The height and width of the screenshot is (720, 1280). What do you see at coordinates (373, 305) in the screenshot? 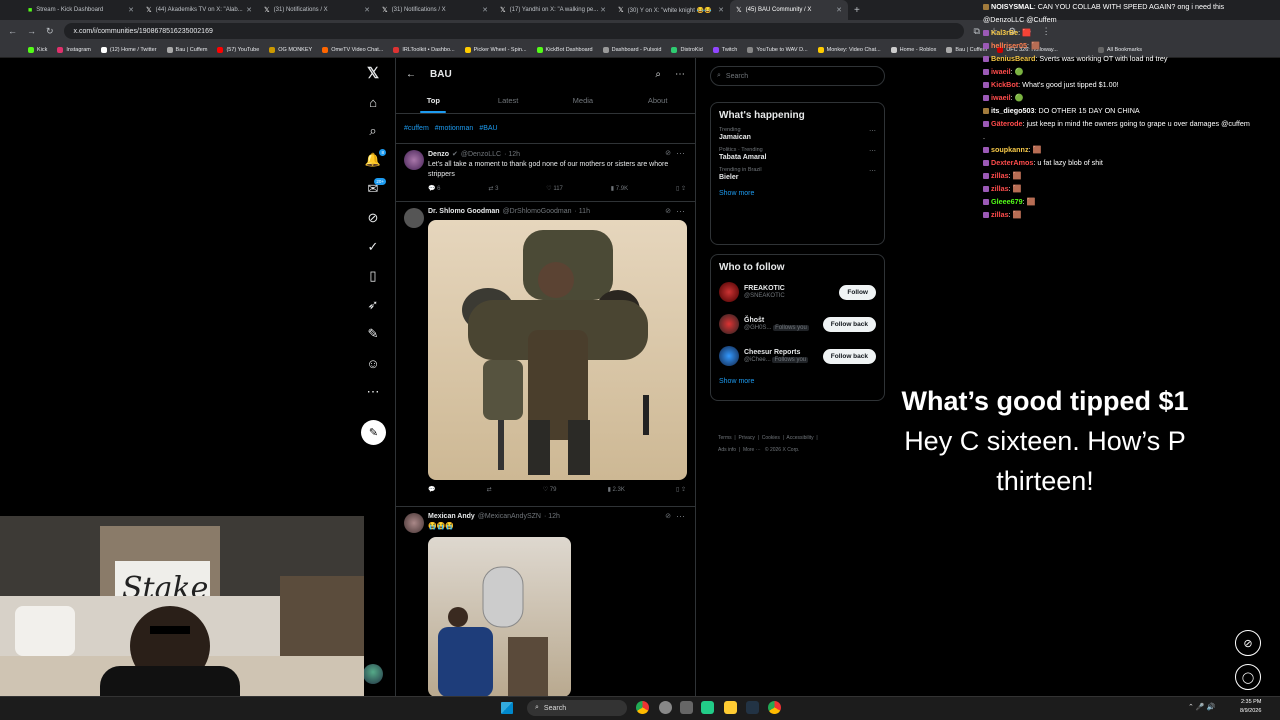
I see `jobs-icon: ➶` at bounding box center [373, 305].